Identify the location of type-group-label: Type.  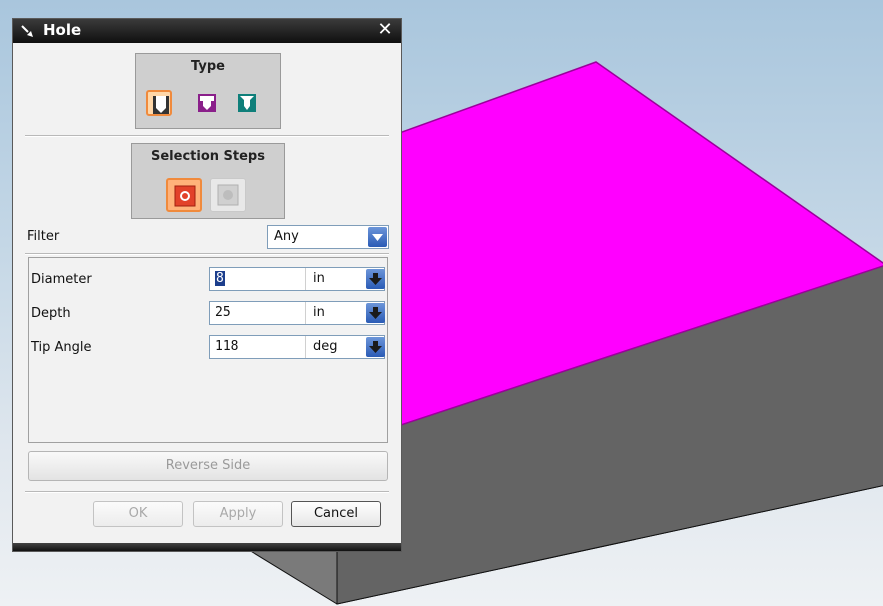
(208, 66).